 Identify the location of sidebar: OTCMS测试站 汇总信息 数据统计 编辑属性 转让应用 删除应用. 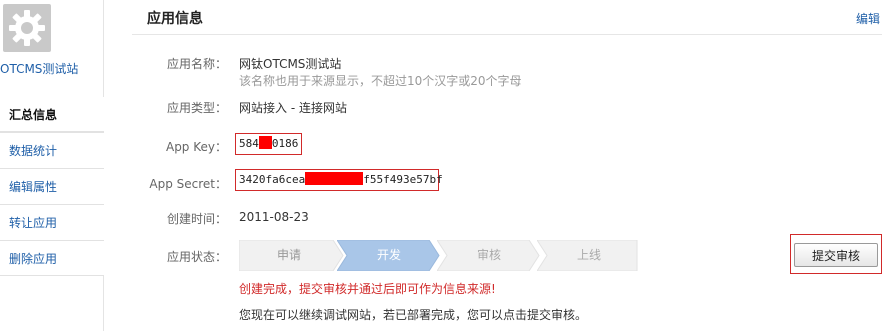
(52, 165).